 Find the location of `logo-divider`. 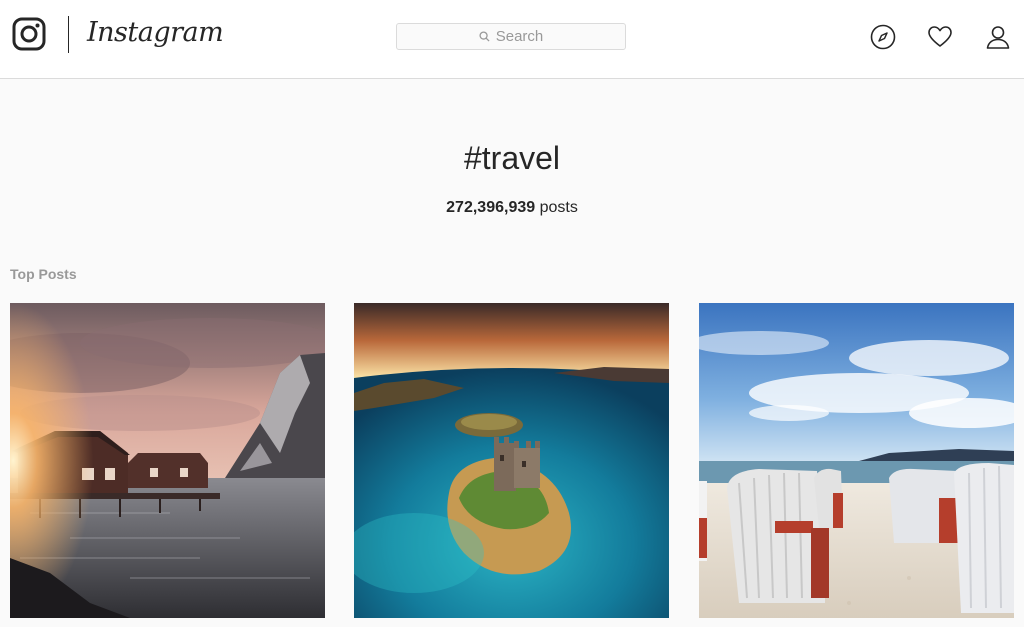

logo-divider is located at coordinates (68, 34).